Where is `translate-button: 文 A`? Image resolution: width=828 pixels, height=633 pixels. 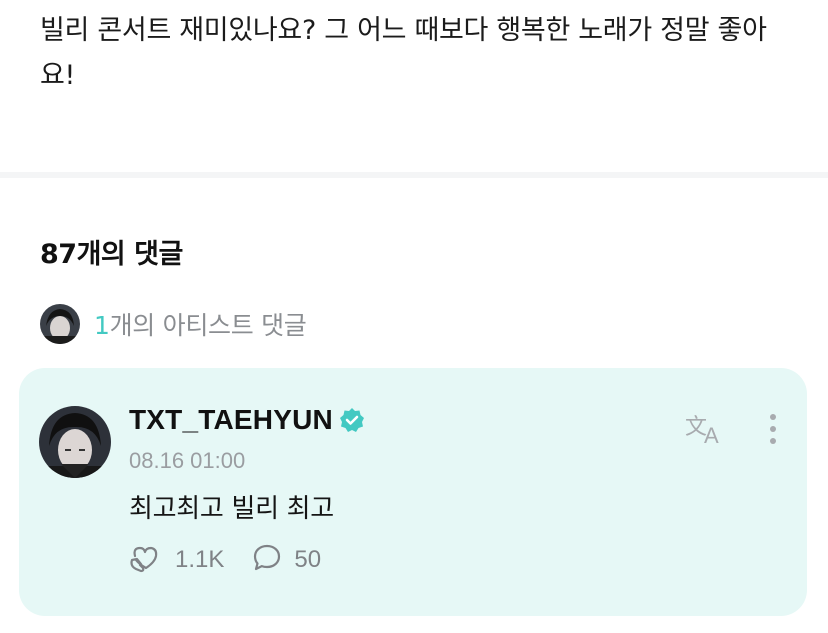
translate-button: 文 A is located at coordinates (706, 430).